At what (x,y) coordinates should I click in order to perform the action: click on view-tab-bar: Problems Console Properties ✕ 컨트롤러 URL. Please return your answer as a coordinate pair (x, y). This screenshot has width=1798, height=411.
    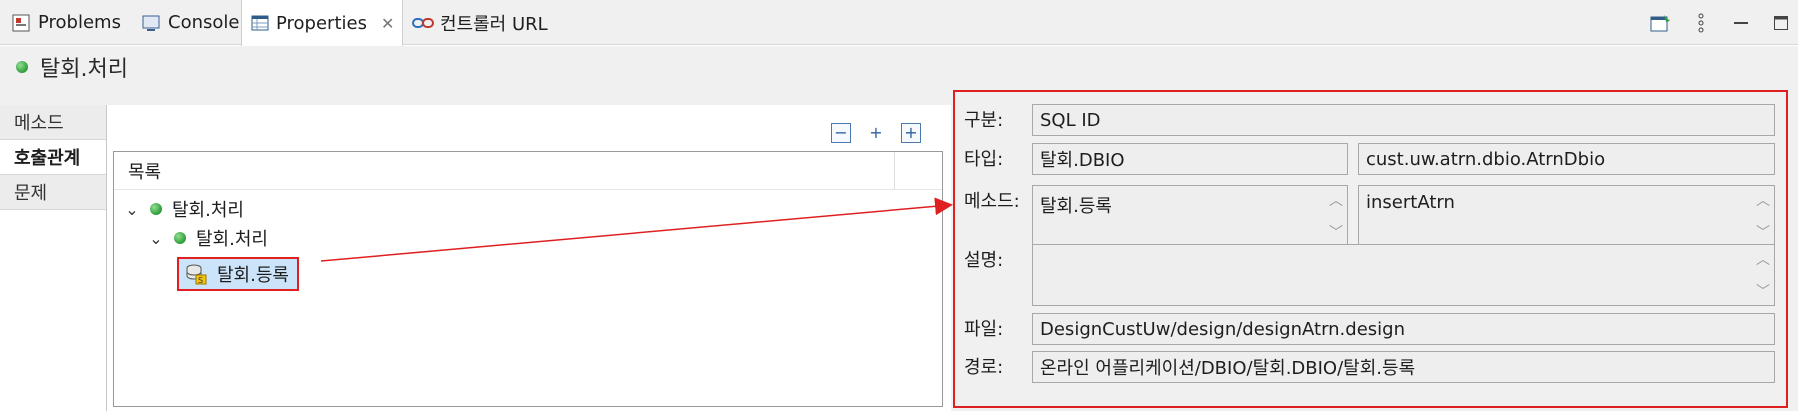
    Looking at the image, I should click on (899, 23).